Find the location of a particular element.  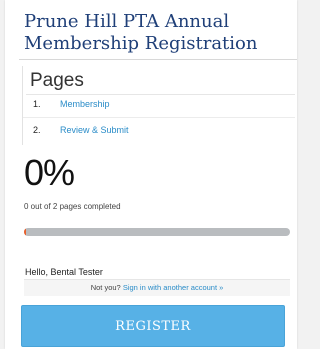

switch-account-link: Sign in with another account » is located at coordinates (173, 287).